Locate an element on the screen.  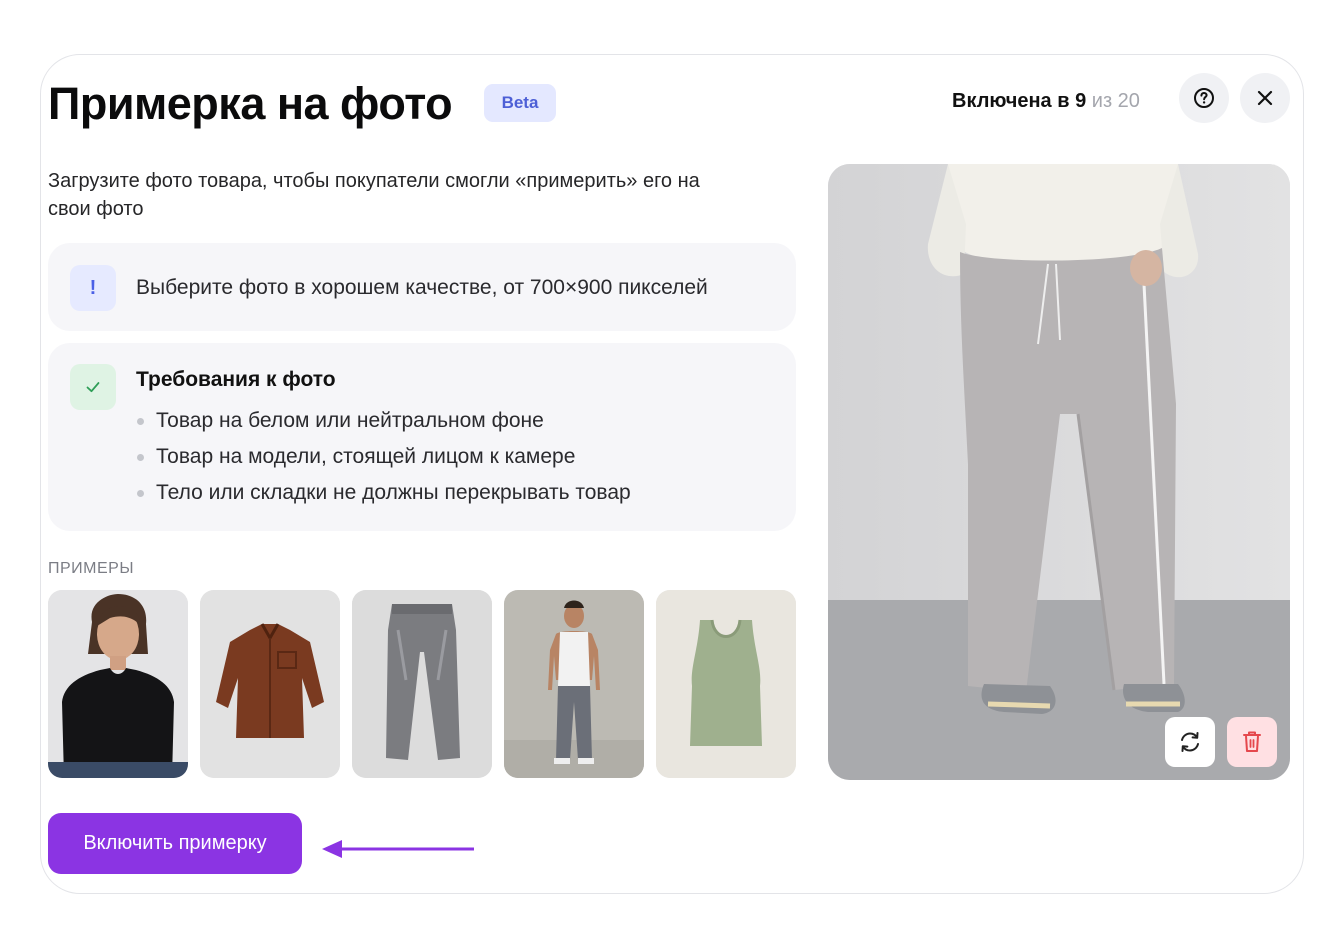
counter-enabled: Включена в 9 is located at coordinates (1019, 101).